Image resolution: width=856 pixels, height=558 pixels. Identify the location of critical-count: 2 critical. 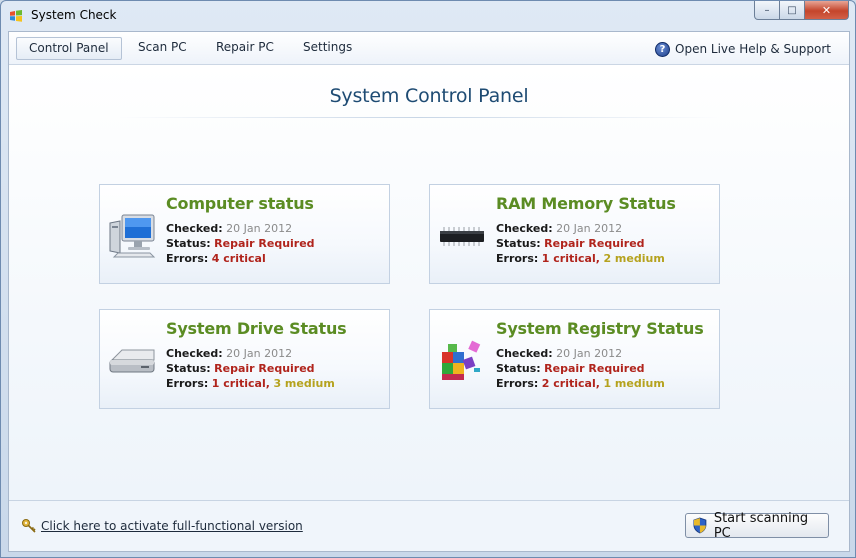
(568, 383).